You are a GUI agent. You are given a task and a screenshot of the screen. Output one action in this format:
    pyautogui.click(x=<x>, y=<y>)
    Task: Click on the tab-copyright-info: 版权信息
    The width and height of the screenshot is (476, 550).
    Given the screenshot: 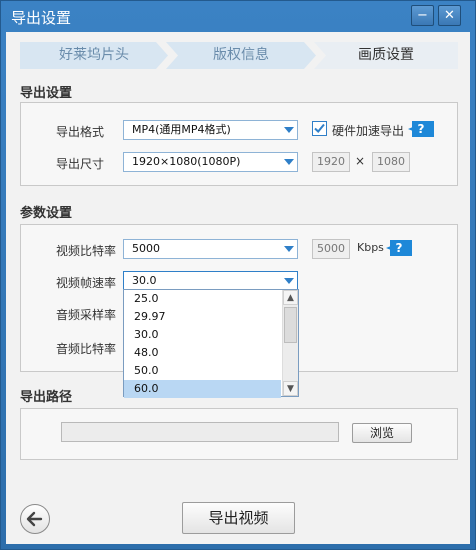 What is the action you would take?
    pyautogui.click(x=241, y=55)
    